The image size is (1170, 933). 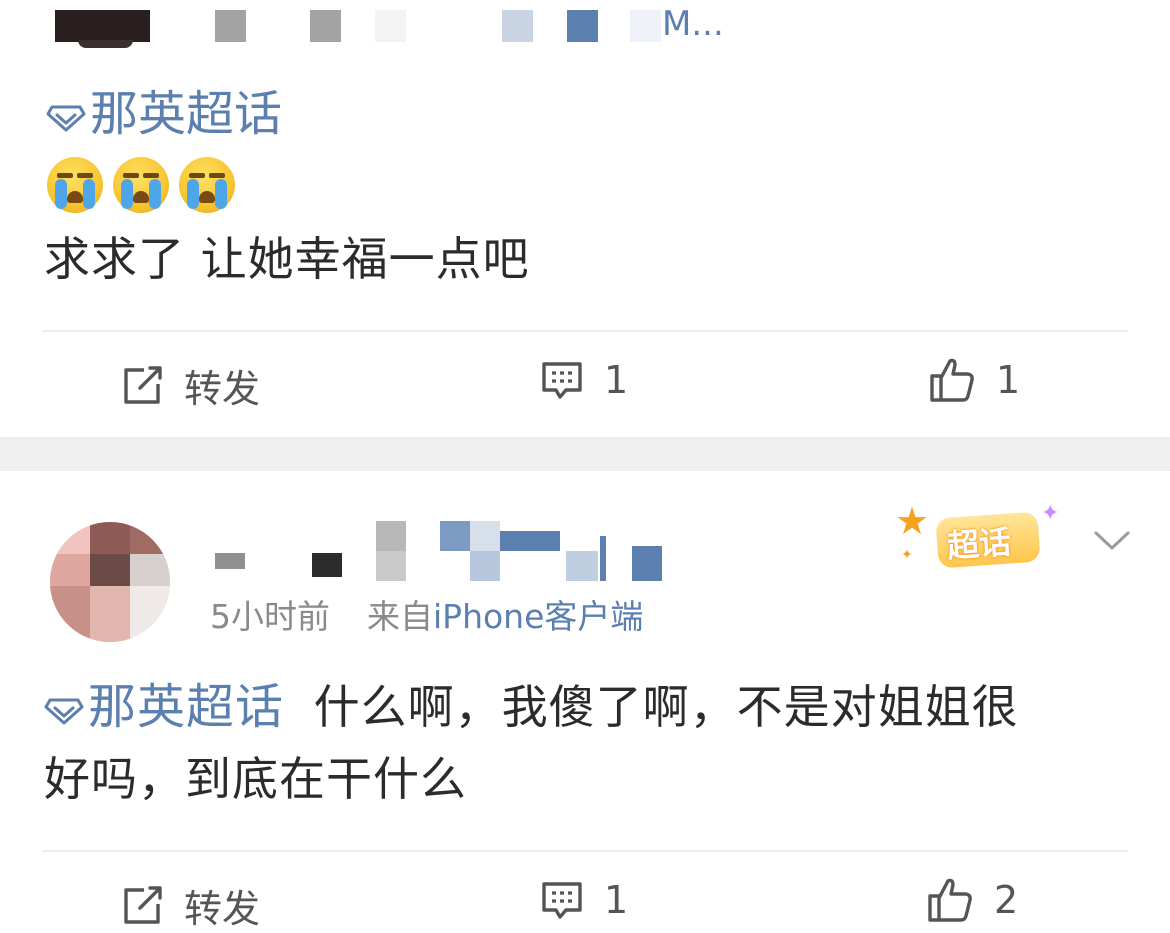 I want to click on super-topic-badge: ★ 超话 ✦ ✦, so click(x=985, y=537).